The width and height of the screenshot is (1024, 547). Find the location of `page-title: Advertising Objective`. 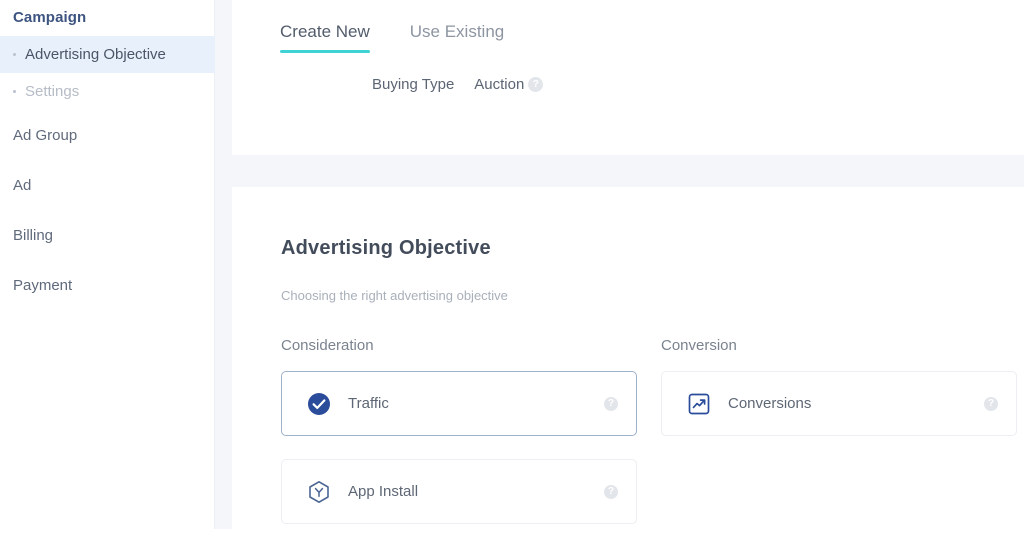

page-title: Advertising Objective is located at coordinates (386, 247).